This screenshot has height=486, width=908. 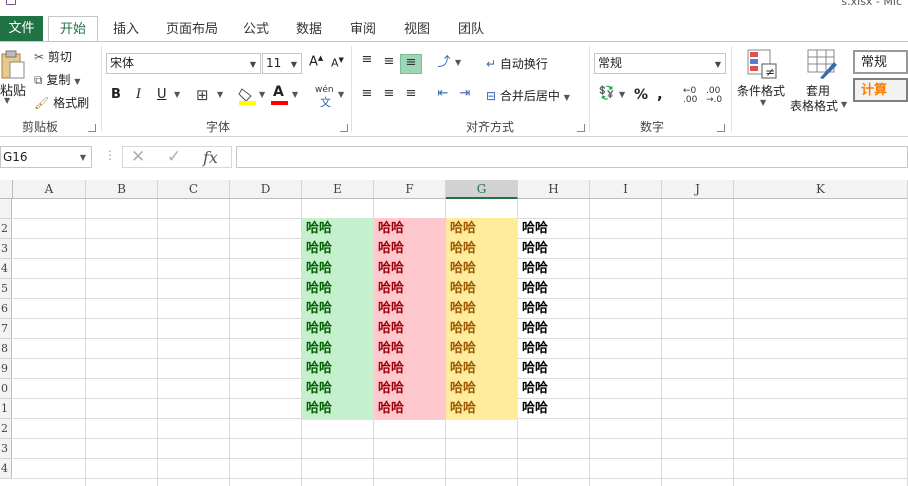 I want to click on enter-icon: ✓, so click(x=174, y=157).